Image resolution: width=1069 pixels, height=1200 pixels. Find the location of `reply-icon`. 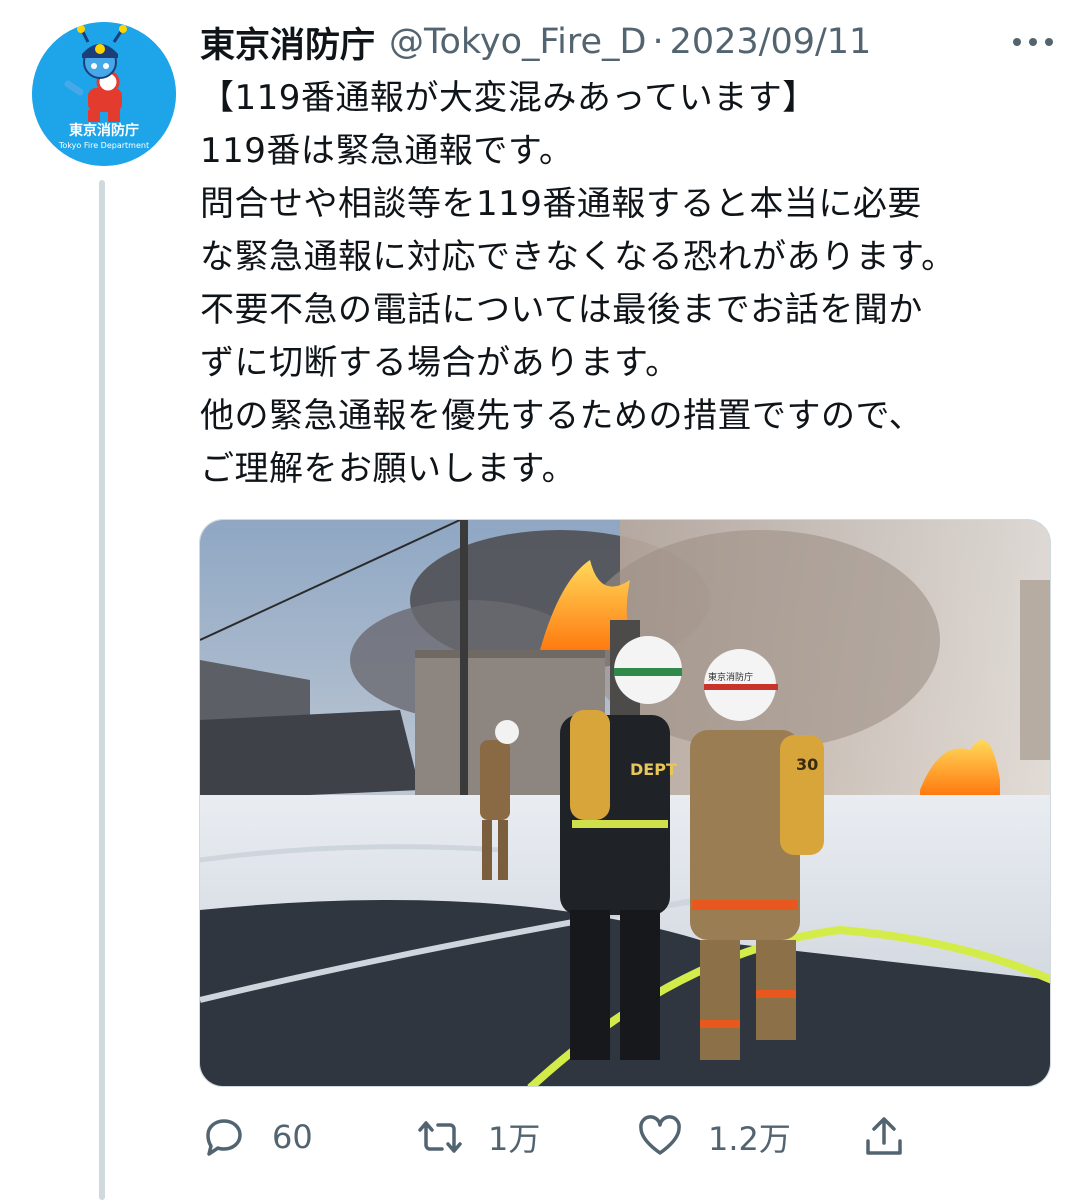

reply-icon is located at coordinates (224, 1137).